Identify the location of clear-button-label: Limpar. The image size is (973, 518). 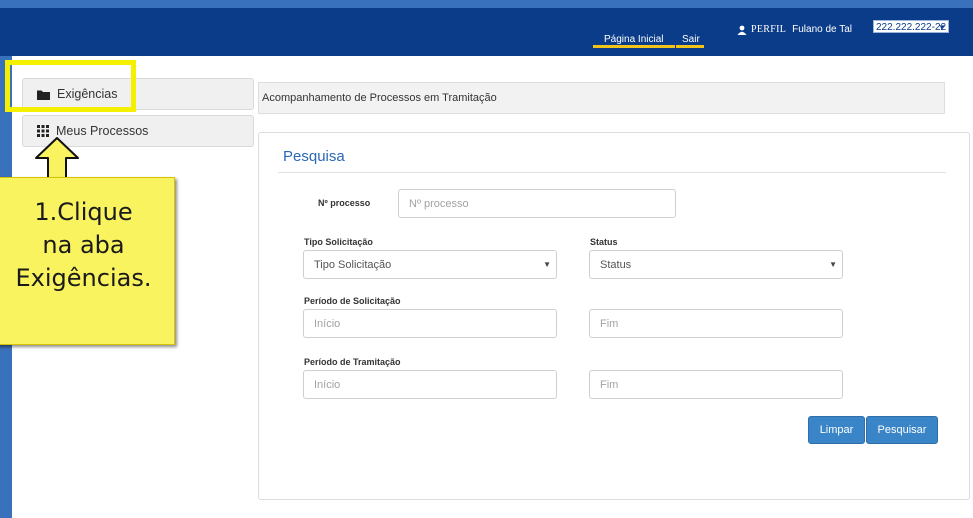
(836, 430).